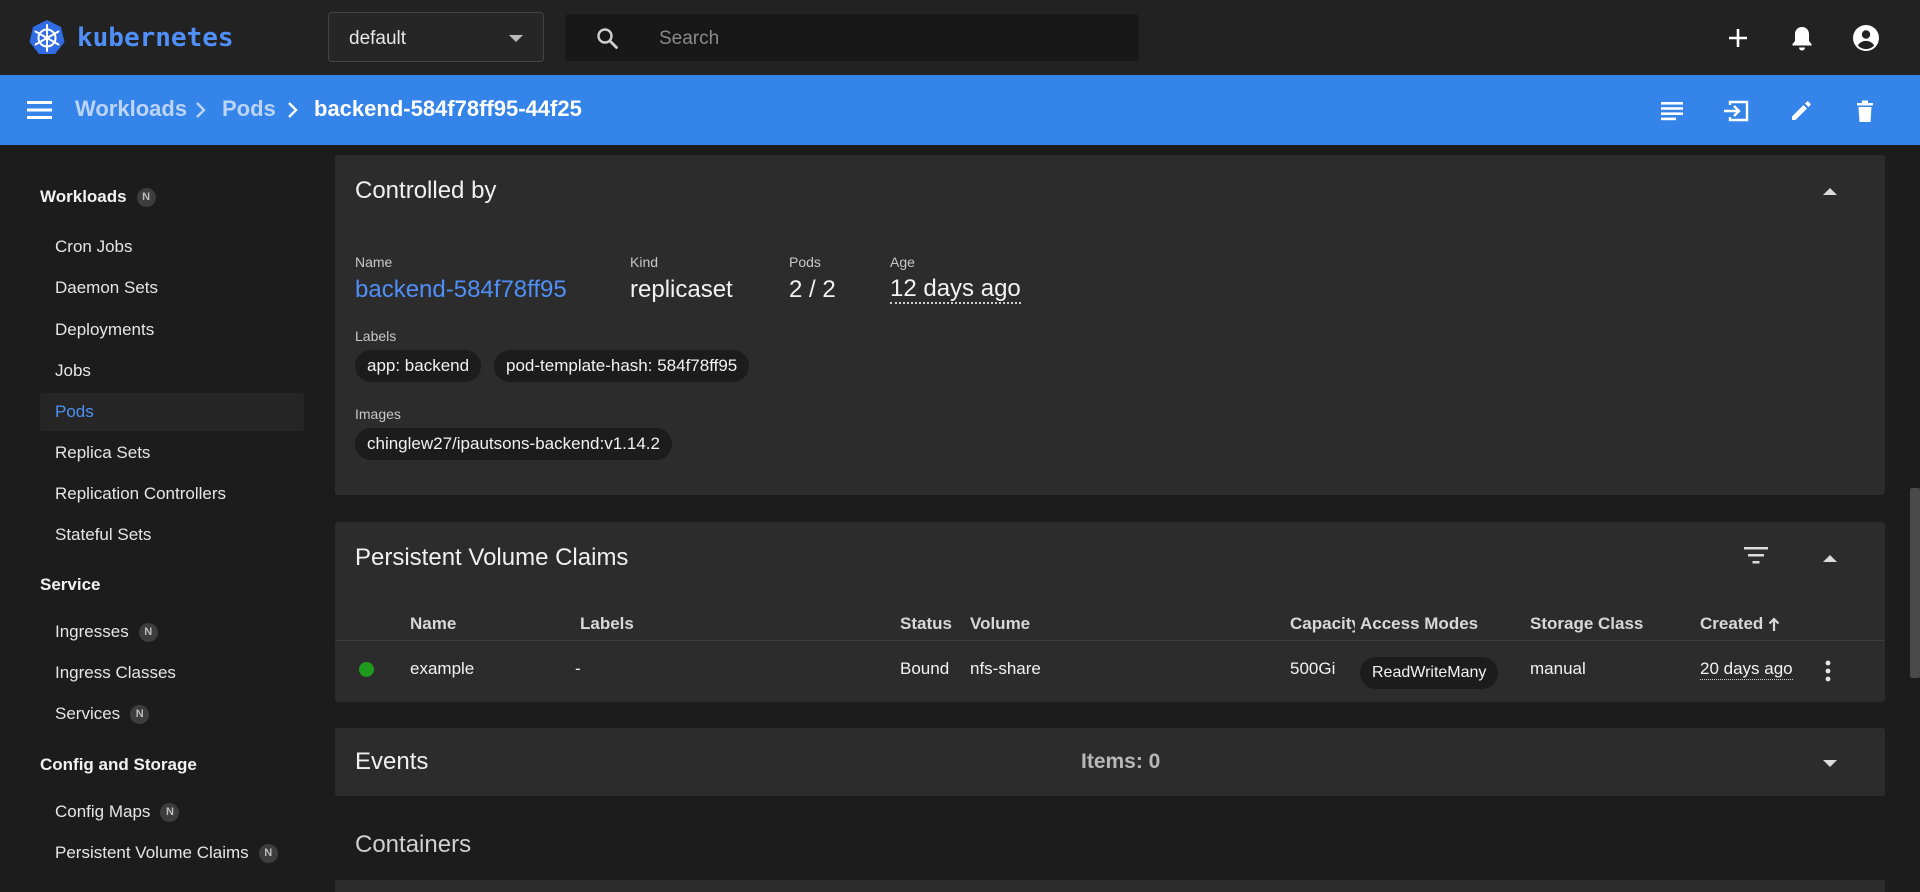 Image resolution: width=1920 pixels, height=892 pixels. What do you see at coordinates (1866, 38) in the screenshot?
I see `account-icon` at bounding box center [1866, 38].